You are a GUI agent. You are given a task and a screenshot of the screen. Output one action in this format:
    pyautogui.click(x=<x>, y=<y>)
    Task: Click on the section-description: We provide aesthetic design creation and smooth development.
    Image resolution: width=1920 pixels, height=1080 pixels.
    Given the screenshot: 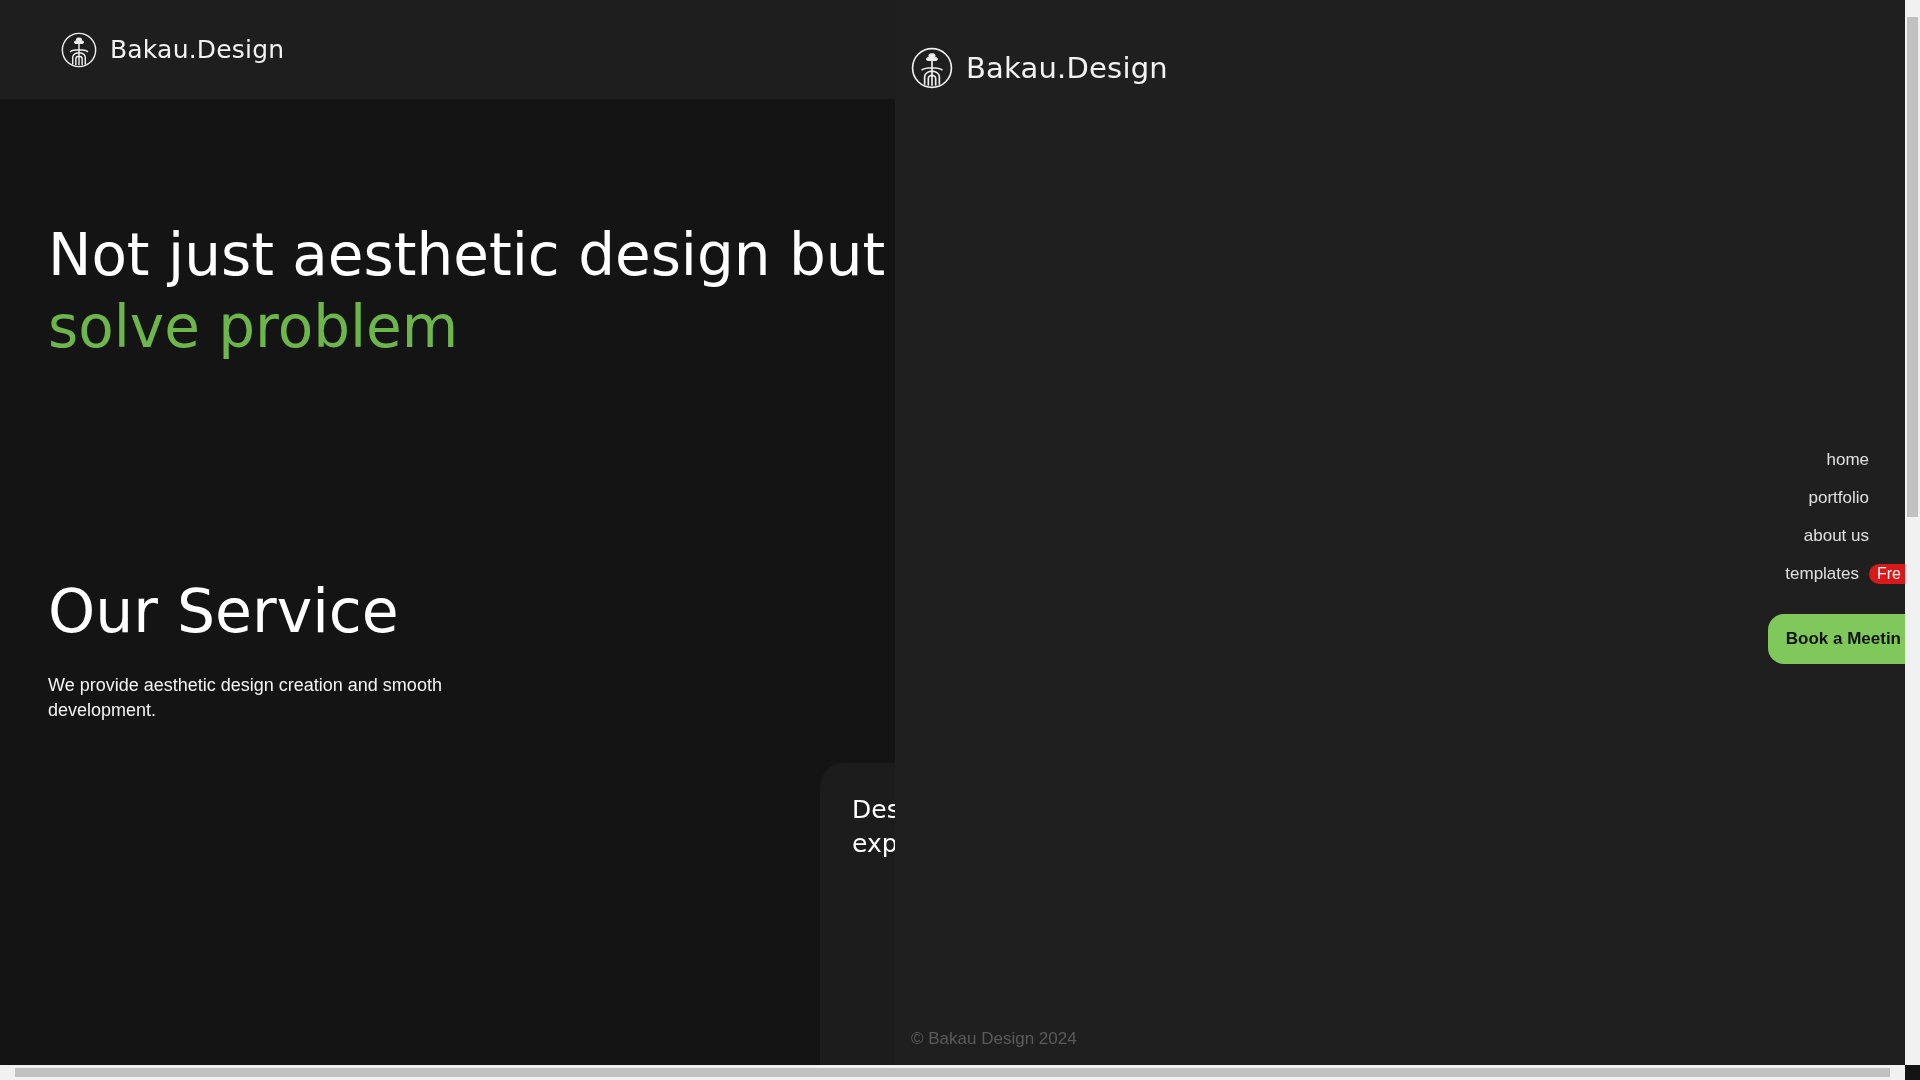 What is the action you would take?
    pyautogui.click(x=245, y=698)
    